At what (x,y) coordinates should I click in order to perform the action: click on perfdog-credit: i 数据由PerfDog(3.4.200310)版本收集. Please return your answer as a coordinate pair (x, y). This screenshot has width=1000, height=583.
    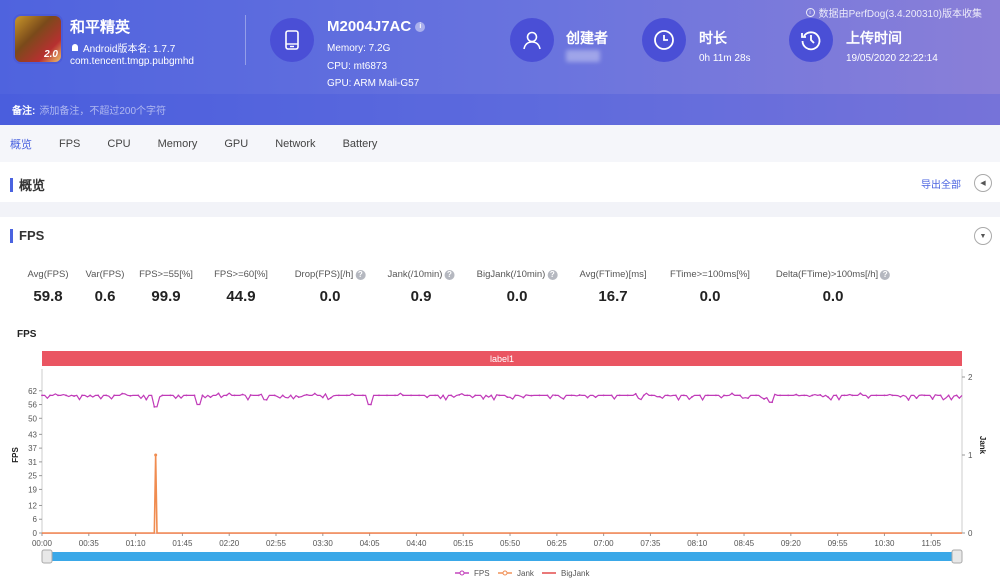
    Looking at the image, I should click on (893, 12).